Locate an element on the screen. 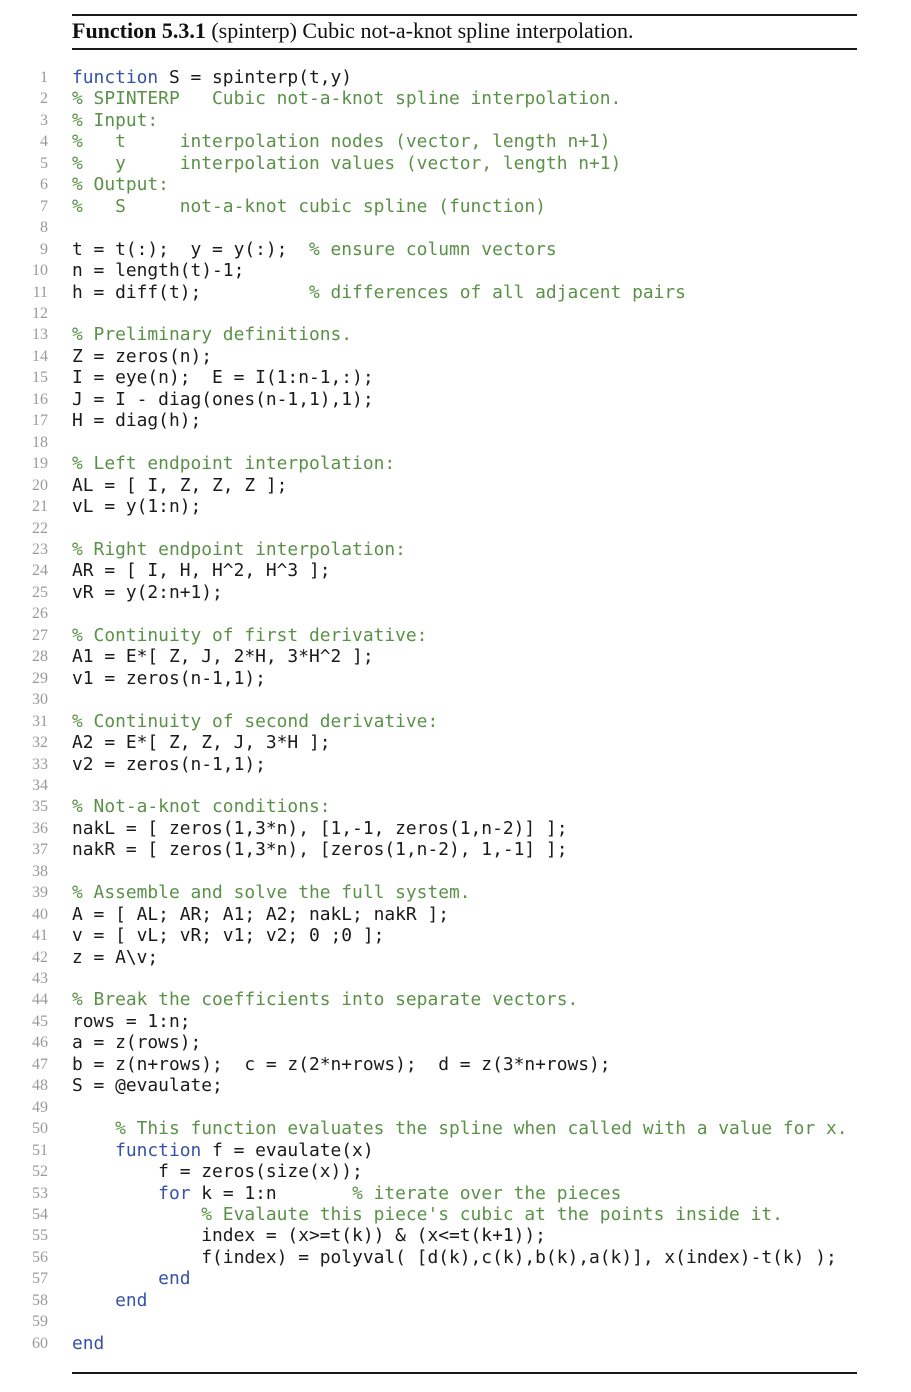  line-number: 2 is located at coordinates (44, 99).